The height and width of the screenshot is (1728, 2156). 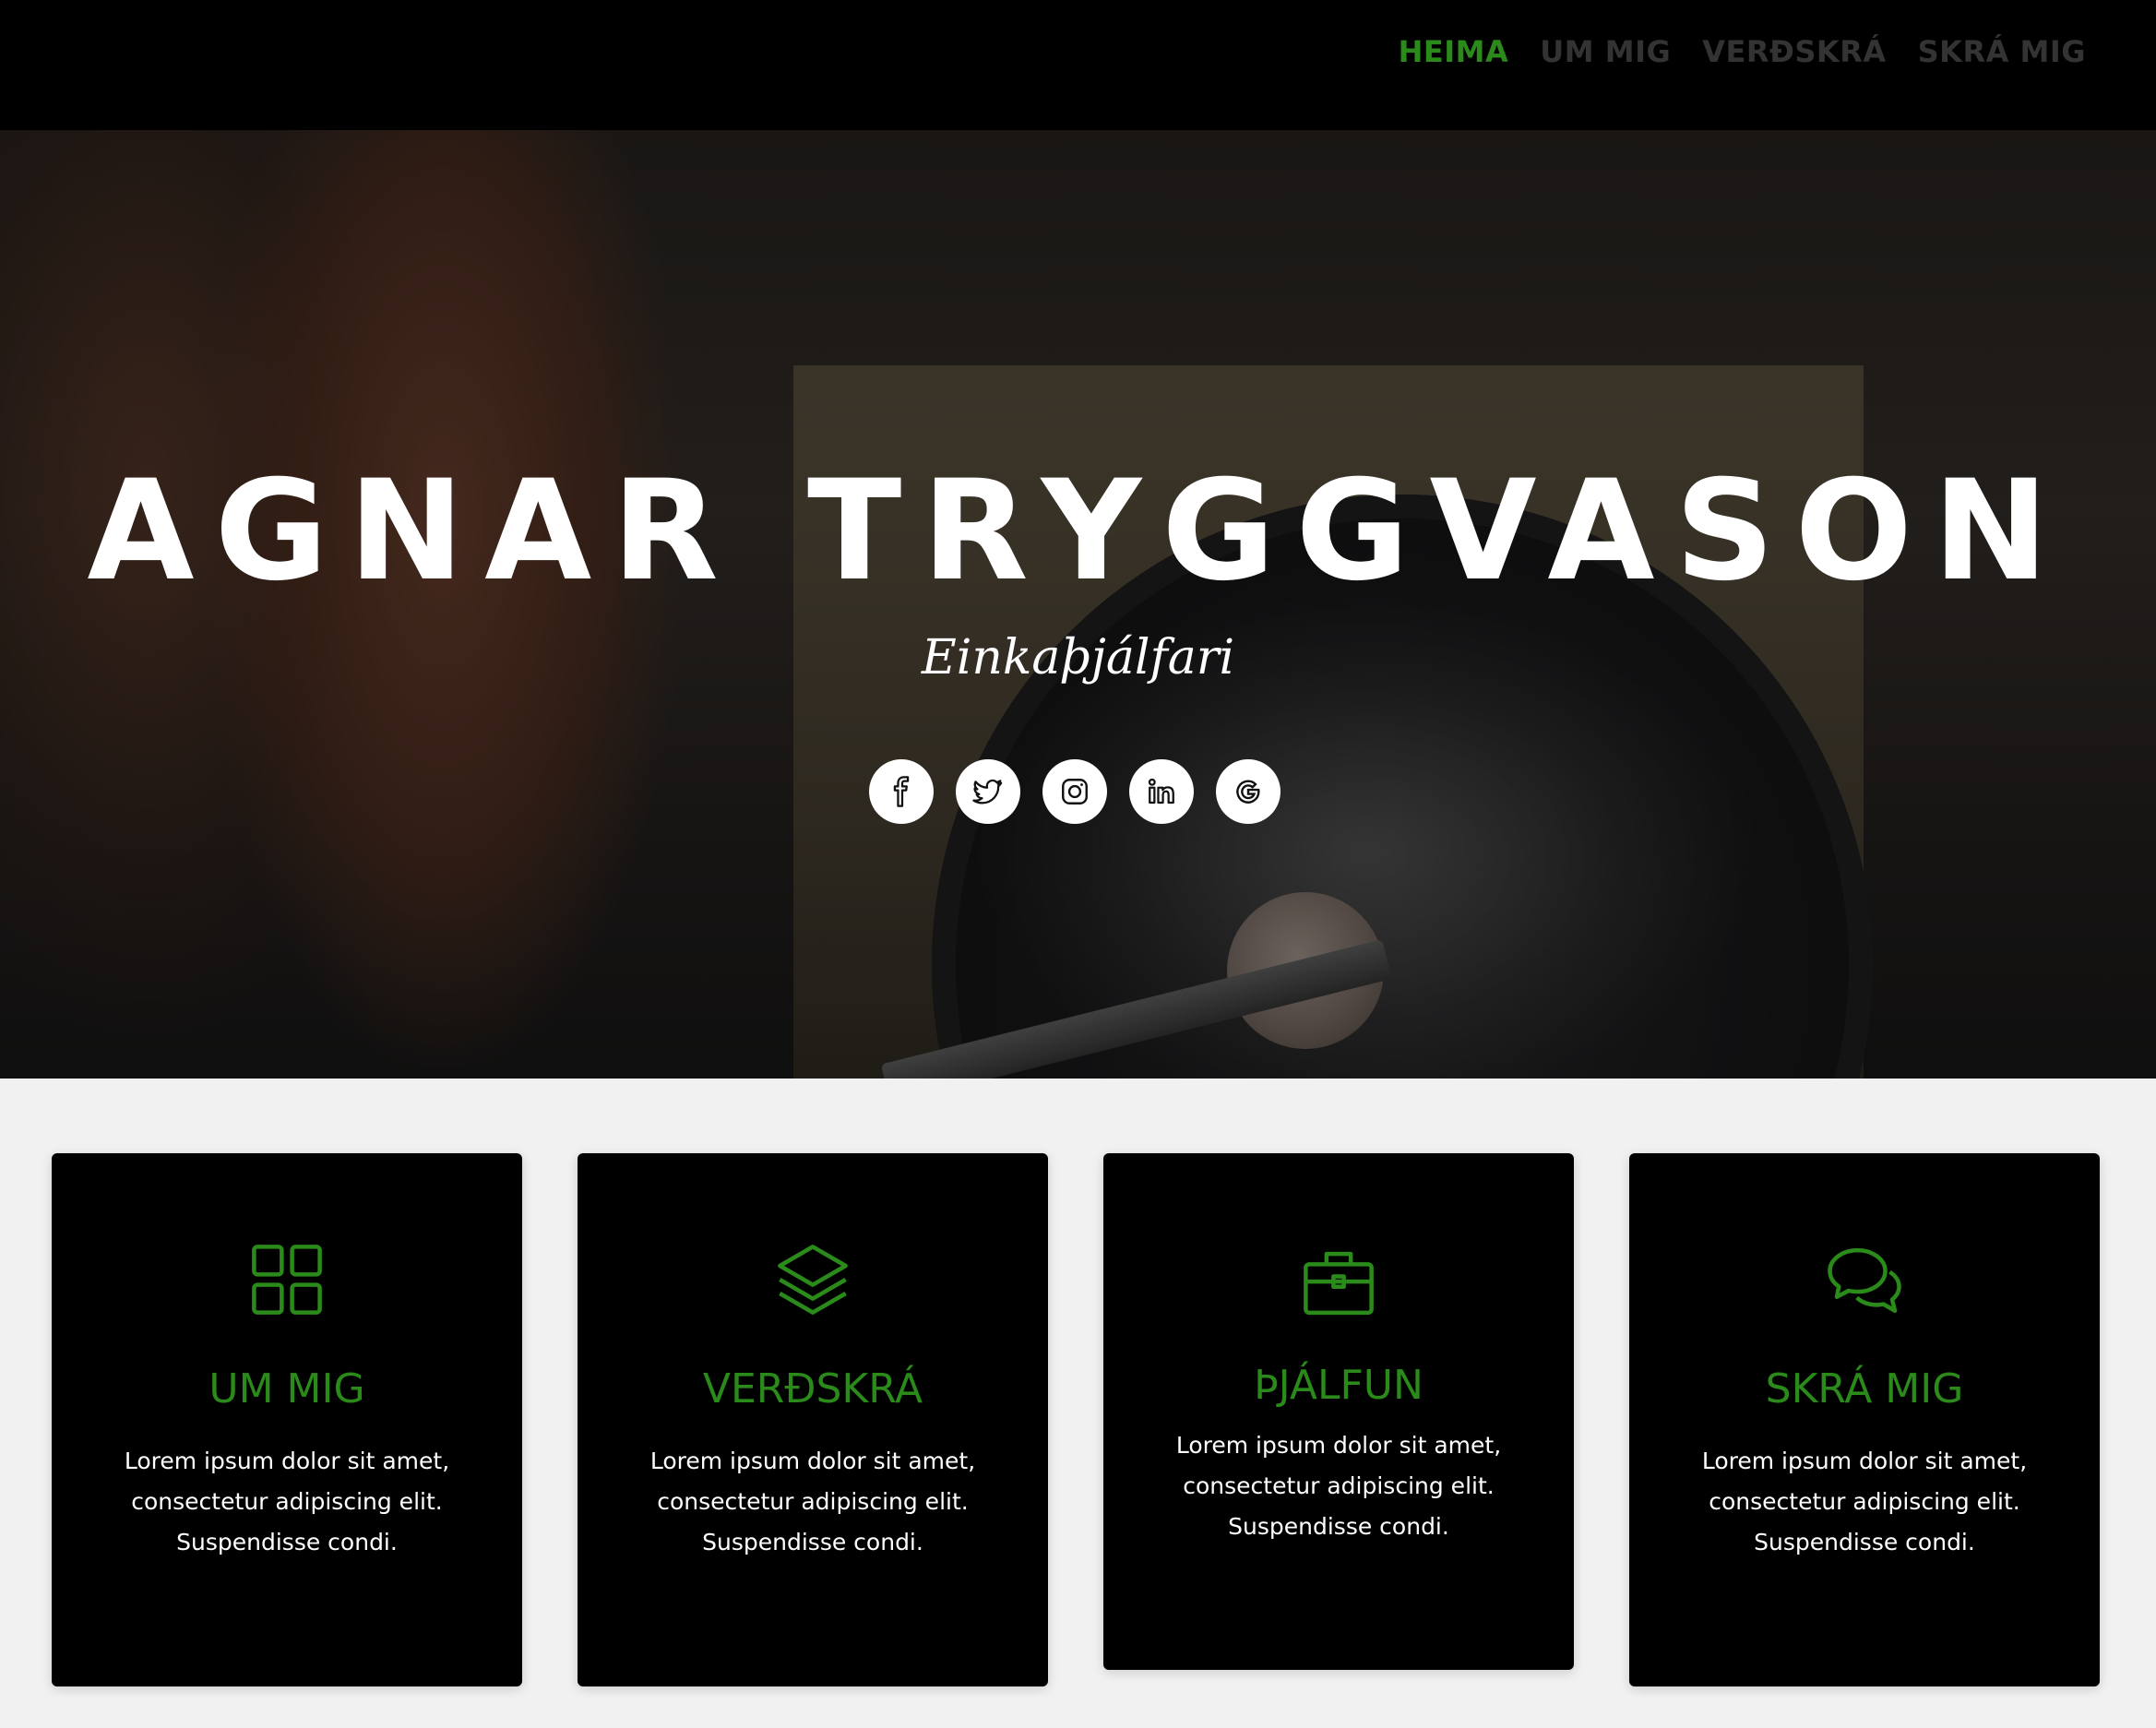 What do you see at coordinates (1338, 1385) in the screenshot?
I see `card-title: ÞJÁLFUN` at bounding box center [1338, 1385].